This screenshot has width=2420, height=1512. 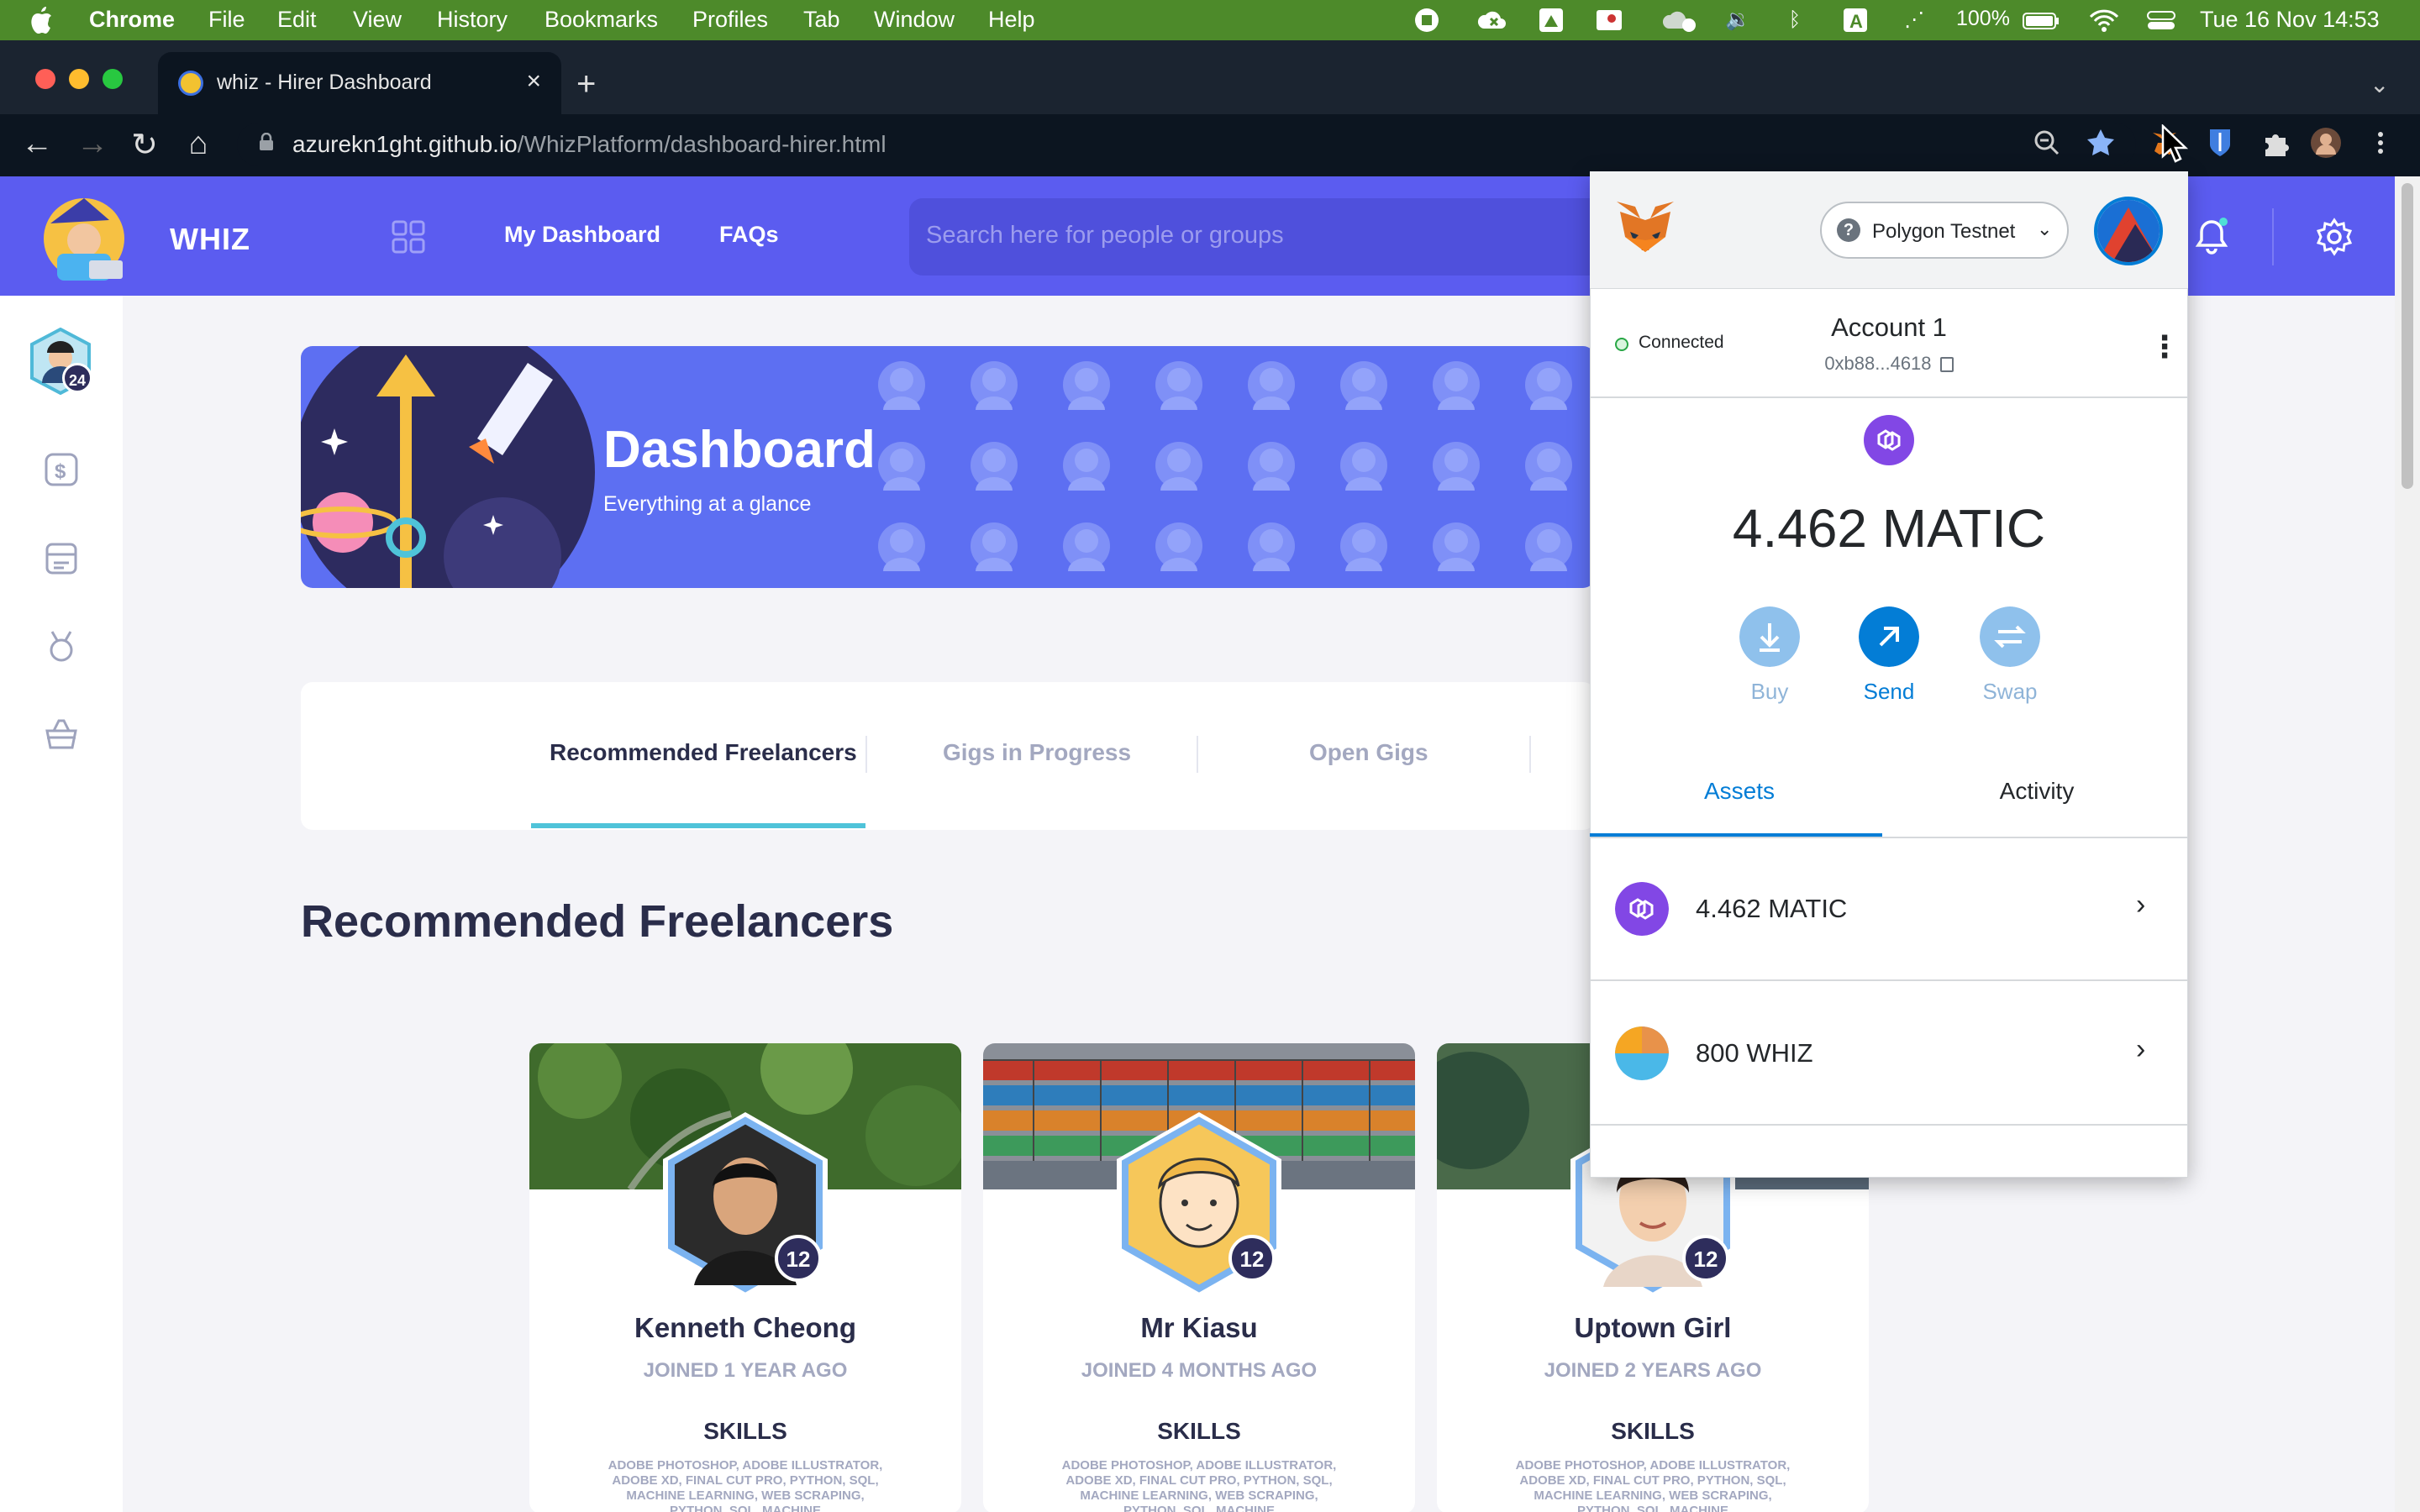 I want to click on buy-button, so click(x=1769, y=636).